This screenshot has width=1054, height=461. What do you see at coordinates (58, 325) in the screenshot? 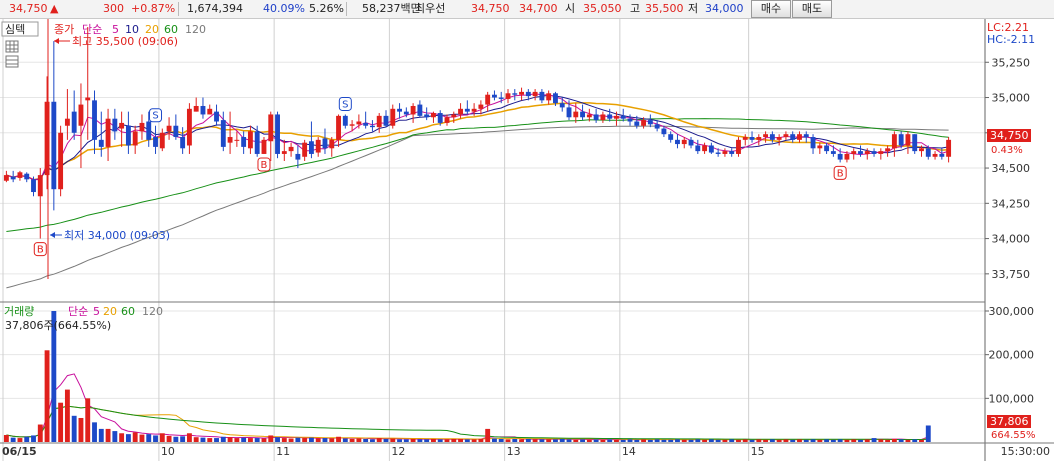
I see `last-volume-label: 37,806주(664.55%)` at bounding box center [58, 325].